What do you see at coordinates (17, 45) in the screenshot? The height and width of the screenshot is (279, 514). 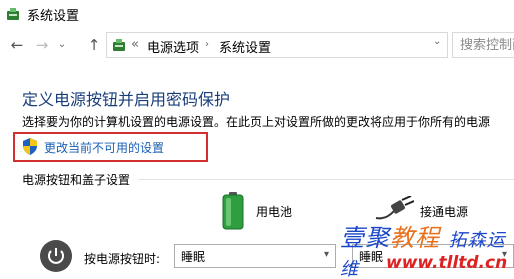 I see `back-icon: ←` at bounding box center [17, 45].